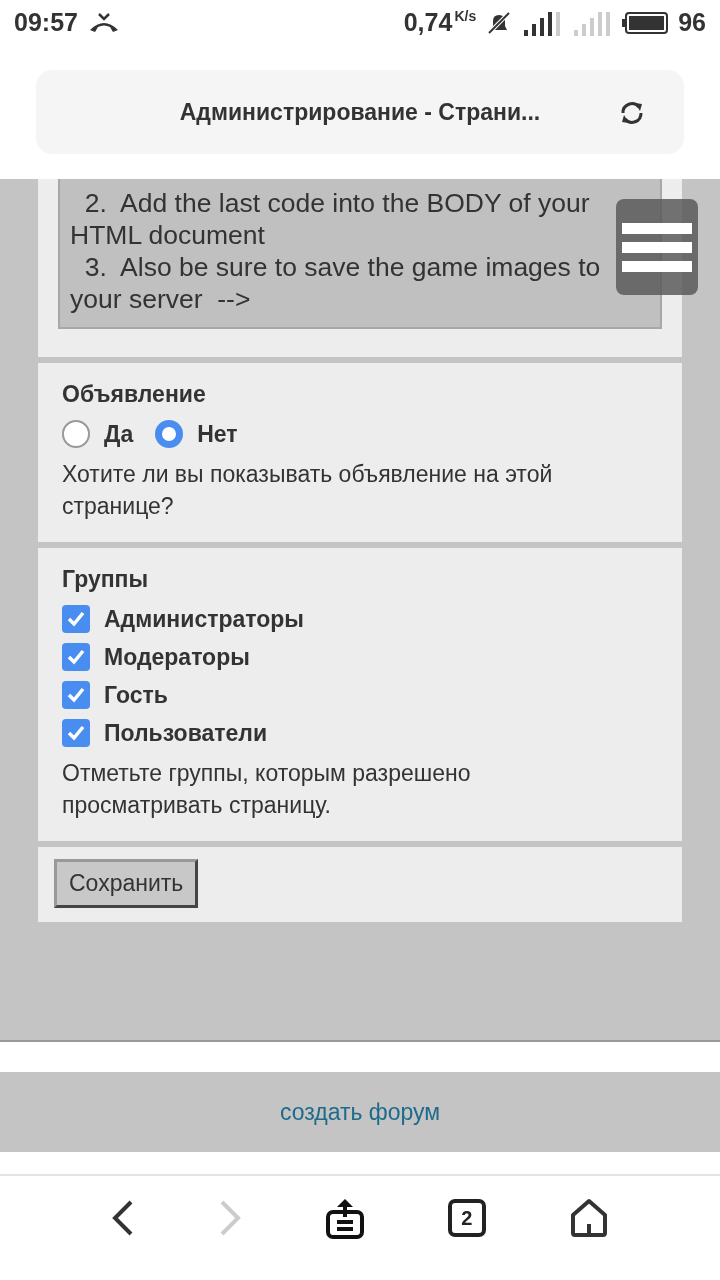  I want to click on tabs-button: 2, so click(466, 1218).